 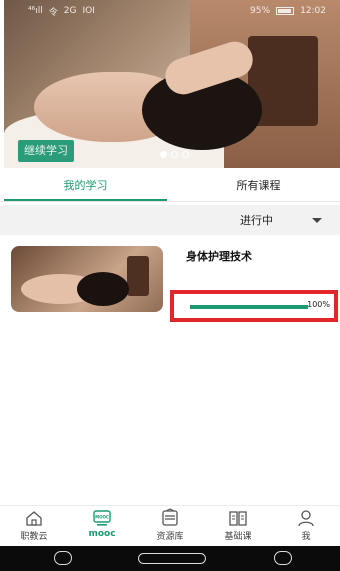 What do you see at coordinates (63, 558) in the screenshot?
I see `back-icon` at bounding box center [63, 558].